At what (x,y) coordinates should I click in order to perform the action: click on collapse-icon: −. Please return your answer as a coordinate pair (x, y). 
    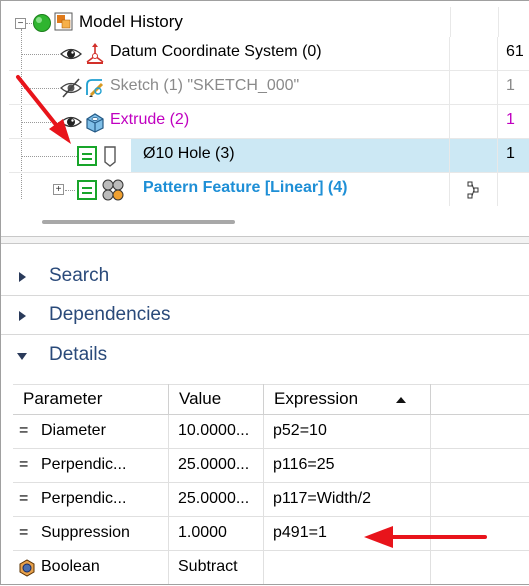
    Looking at the image, I should click on (20, 23).